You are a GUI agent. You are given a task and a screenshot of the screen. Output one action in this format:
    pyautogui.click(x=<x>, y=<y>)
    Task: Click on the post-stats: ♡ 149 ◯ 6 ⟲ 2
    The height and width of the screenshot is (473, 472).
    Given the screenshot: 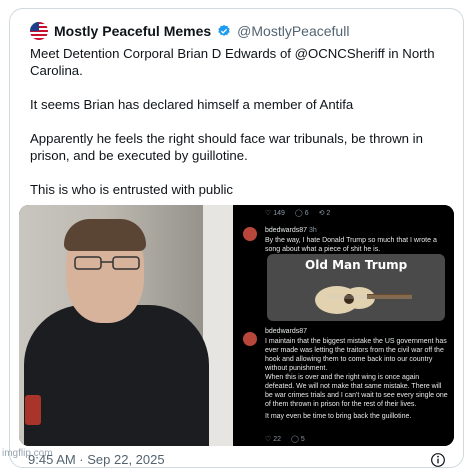 What is the action you would take?
    pyautogui.click(x=297, y=213)
    